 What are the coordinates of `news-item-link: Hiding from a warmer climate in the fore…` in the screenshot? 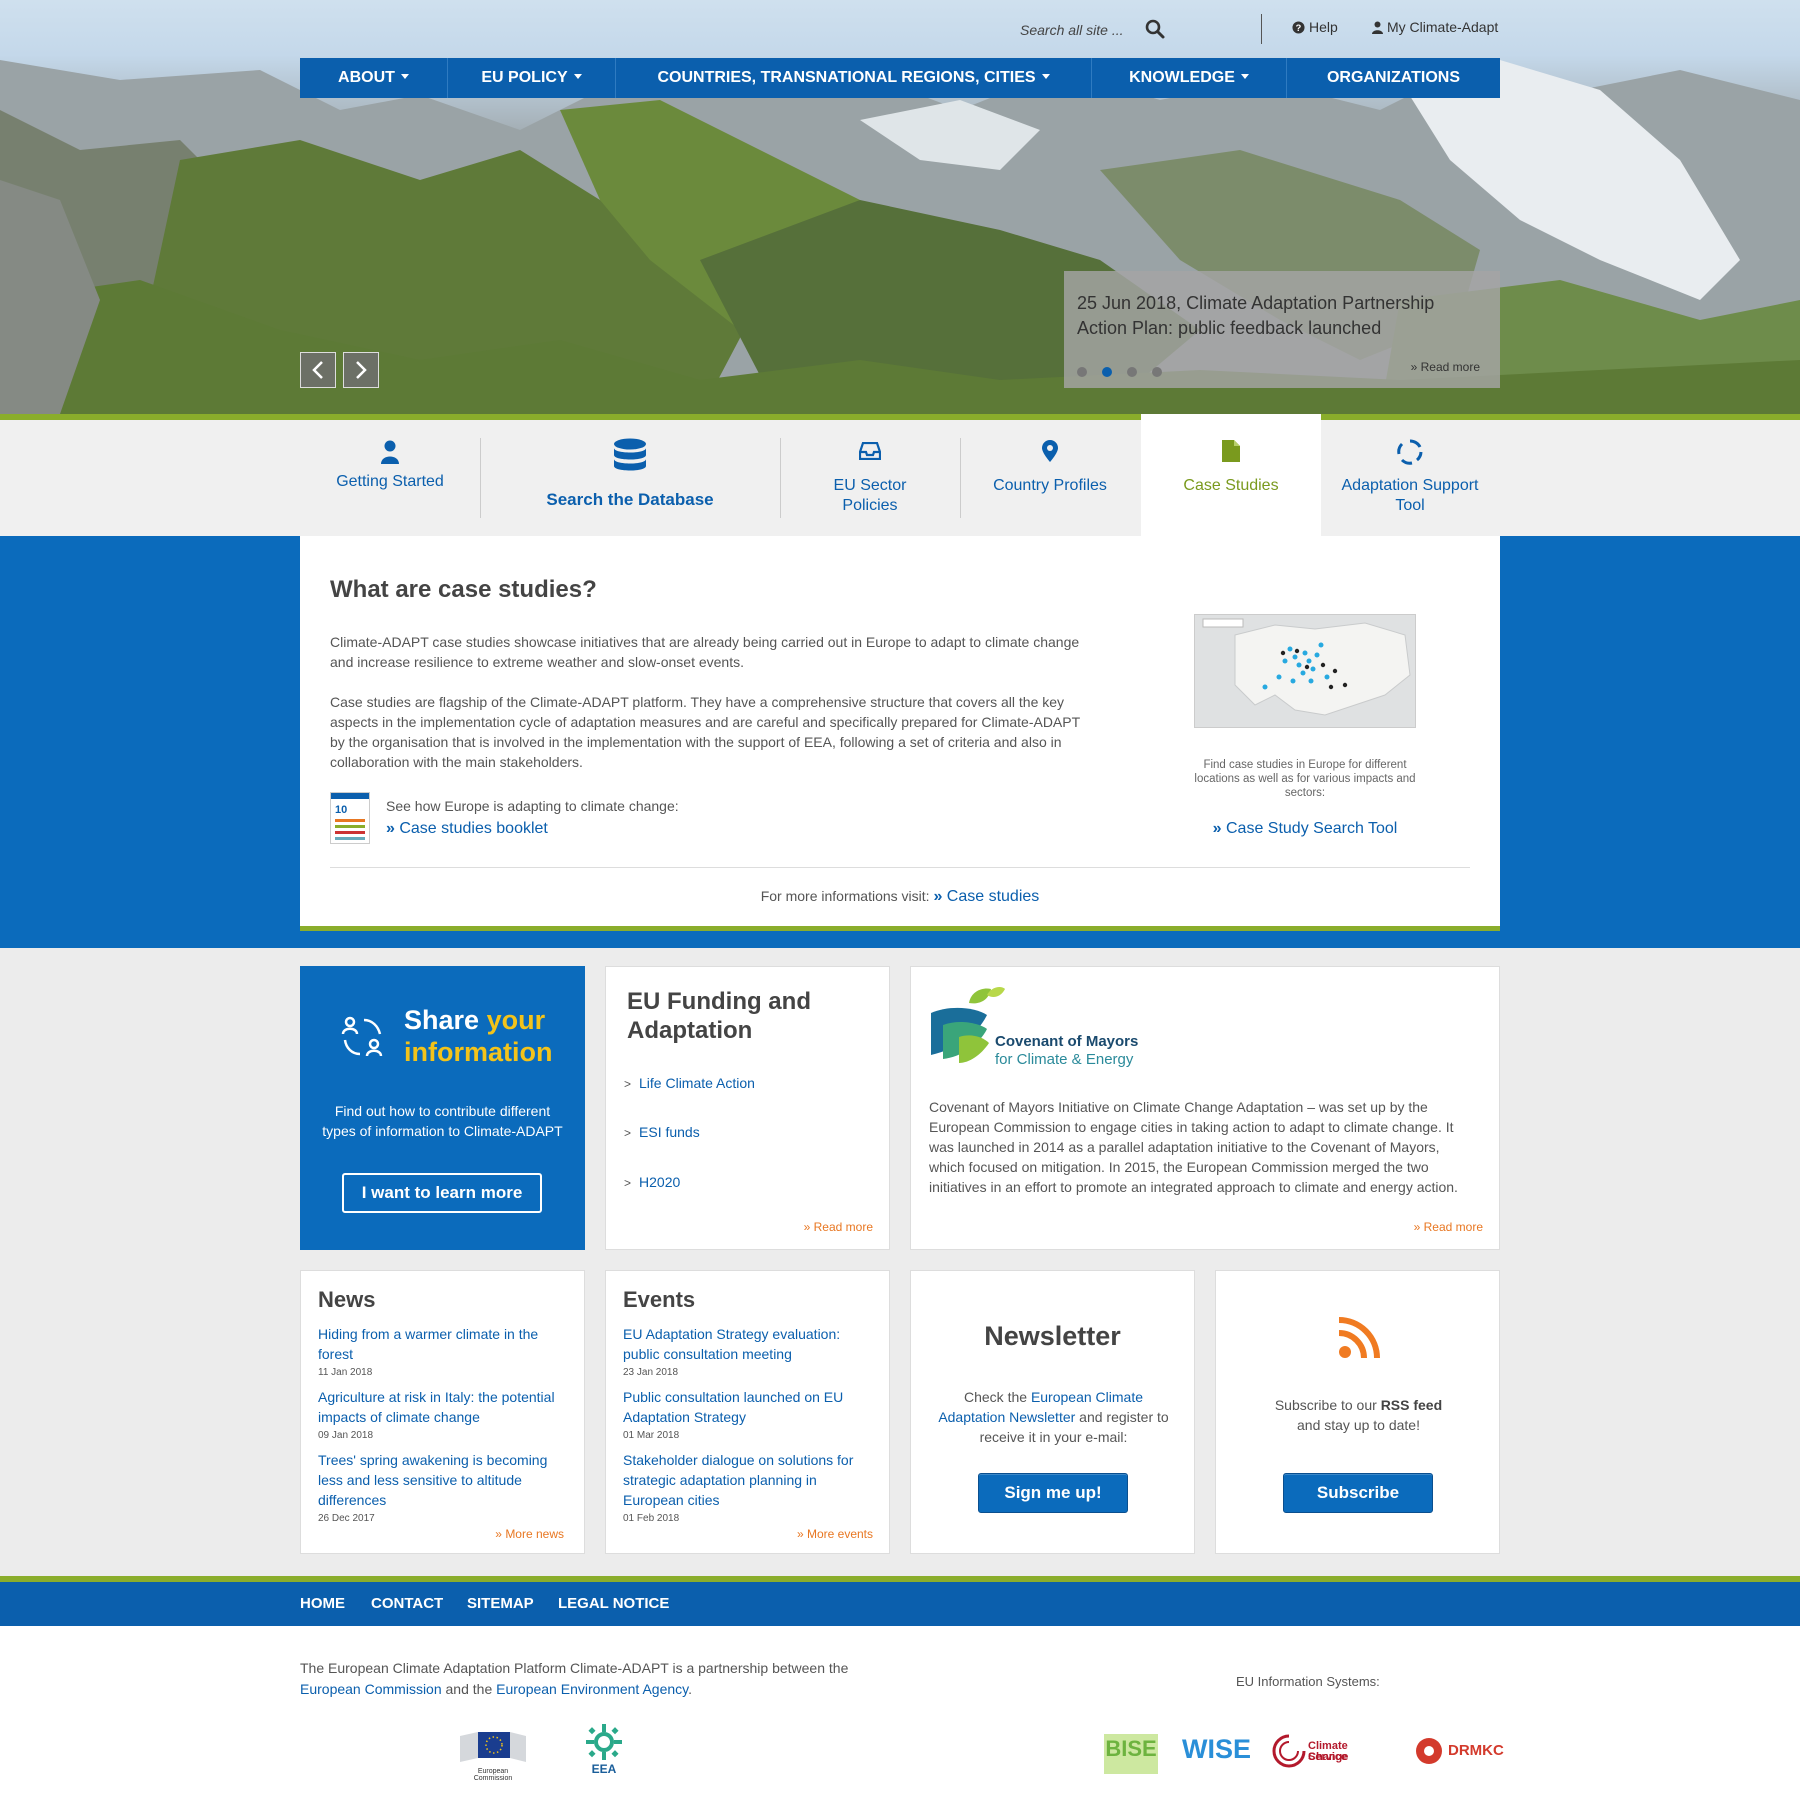 It's located at (443, 1344).